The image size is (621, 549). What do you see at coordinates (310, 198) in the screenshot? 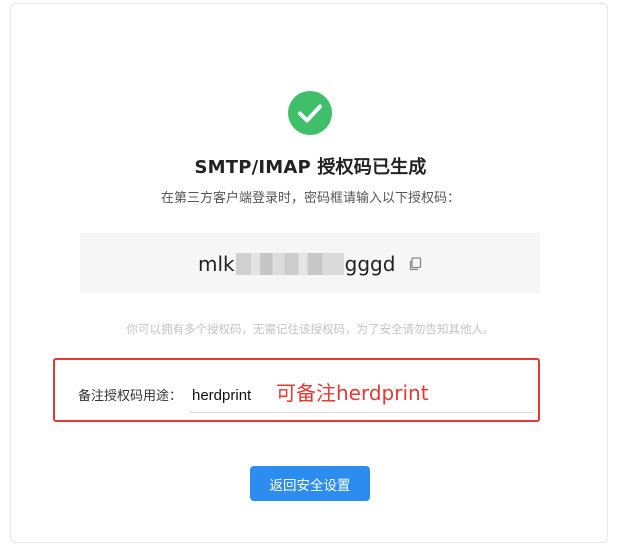
I see `instruction-text: 在第三方客户端登录时，密码框请输入以下授权码：` at bounding box center [310, 198].